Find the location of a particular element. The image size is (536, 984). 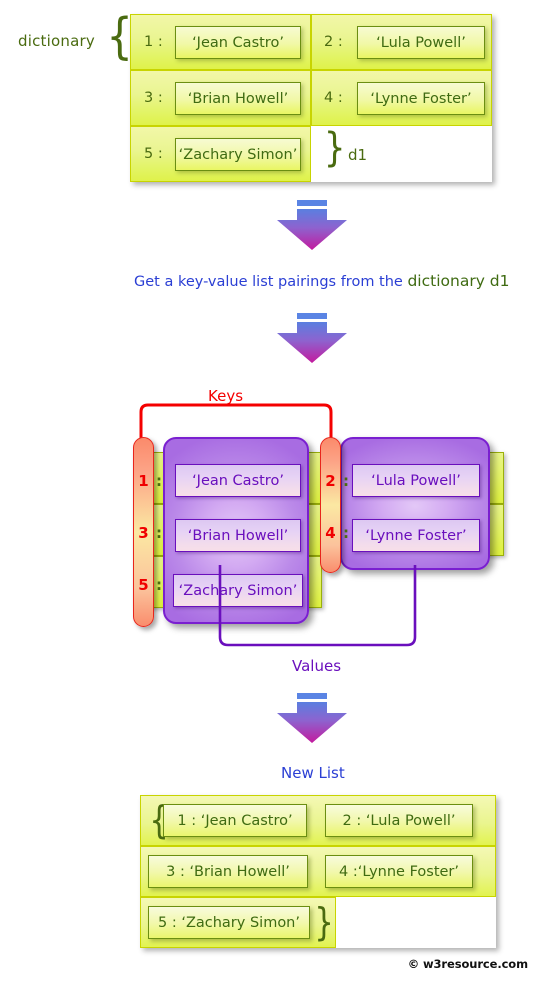

dict-colon-1: : is located at coordinates (160, 42).